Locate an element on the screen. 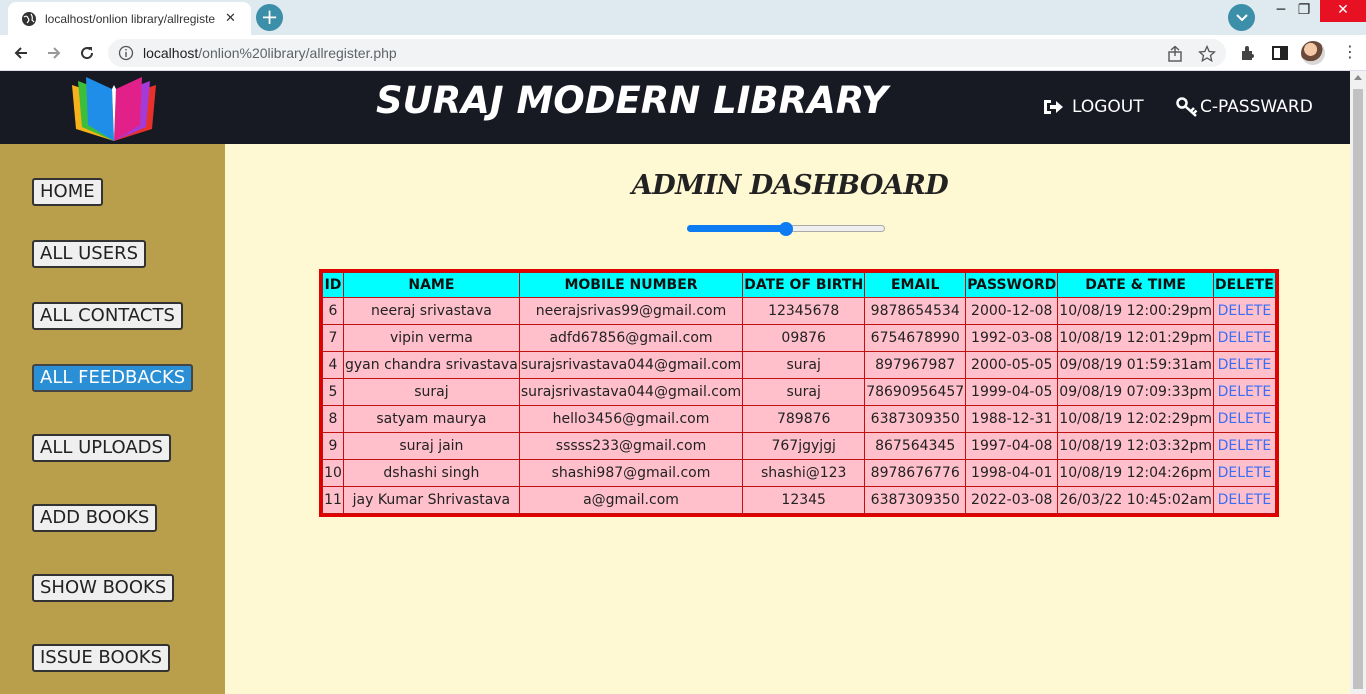 The image size is (1366, 694). sidebar-item-show-books: SHOW BOOKS is located at coordinates (103, 588).